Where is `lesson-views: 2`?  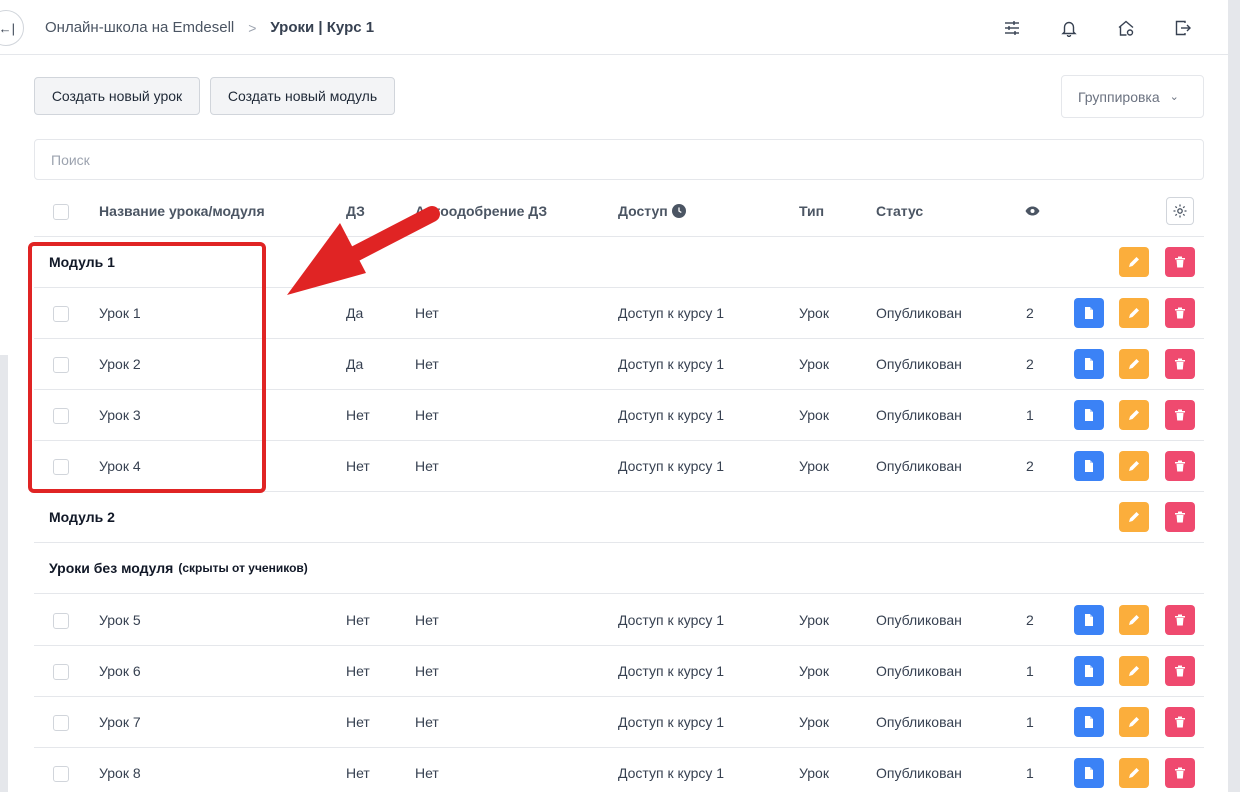
lesson-views: 2 is located at coordinates (1030, 313).